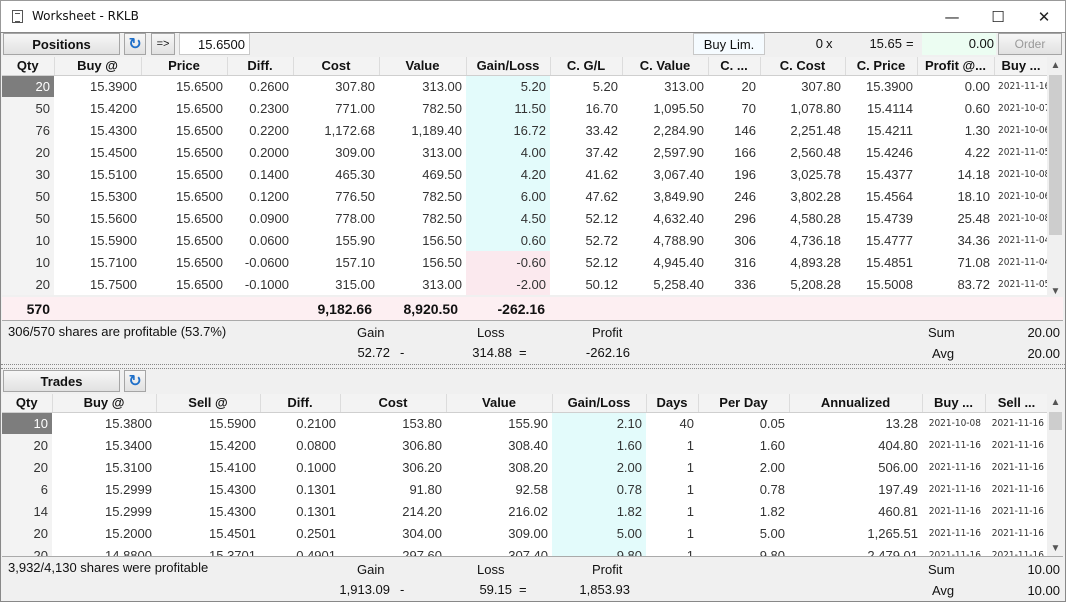  Describe the element at coordinates (135, 44) in the screenshot. I see `refresh-positions-icon: ↻` at that location.